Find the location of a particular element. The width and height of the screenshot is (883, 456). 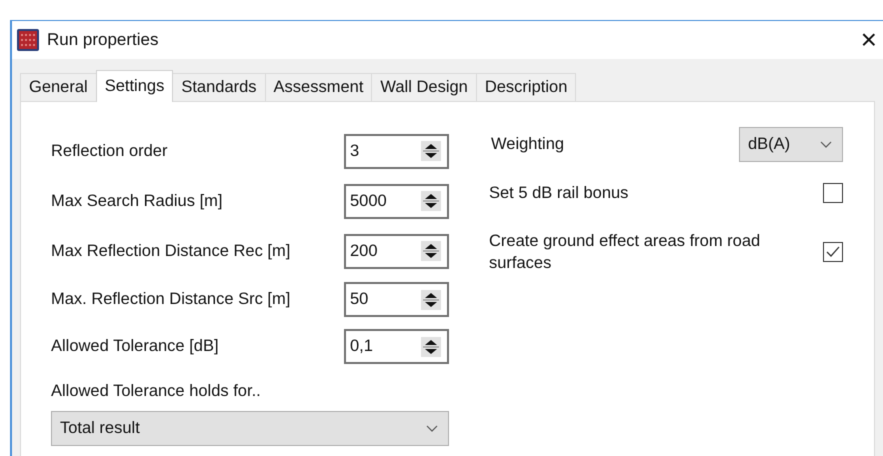

field-label: Allowed Tolerance [dB] is located at coordinates (135, 346).